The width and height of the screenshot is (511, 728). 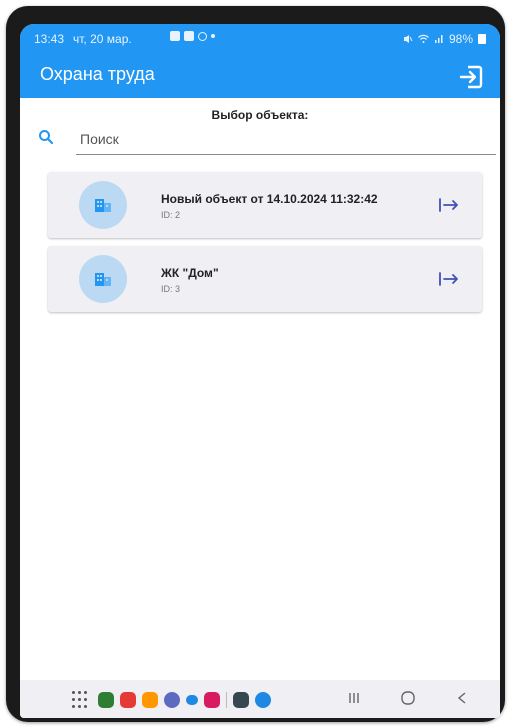 What do you see at coordinates (260, 38) in the screenshot?
I see `status-bar: 13:43 чт, 20 мар. 98%` at bounding box center [260, 38].